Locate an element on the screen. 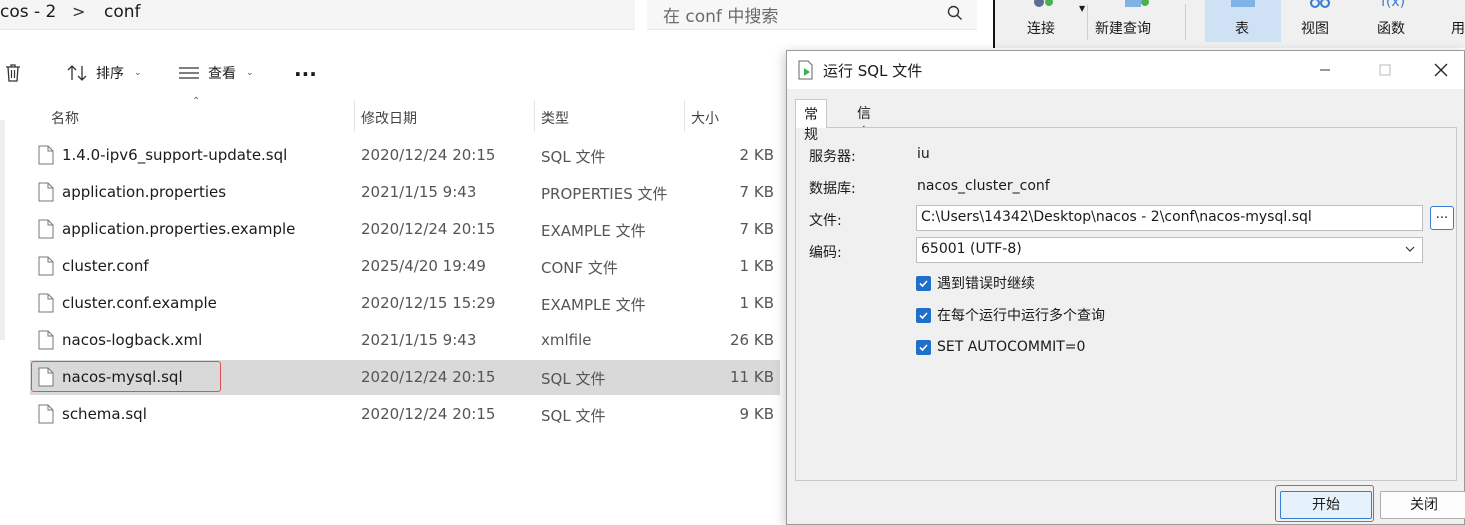 This screenshot has width=1465, height=525. chevron-down-icon is located at coordinates (1410, 249).